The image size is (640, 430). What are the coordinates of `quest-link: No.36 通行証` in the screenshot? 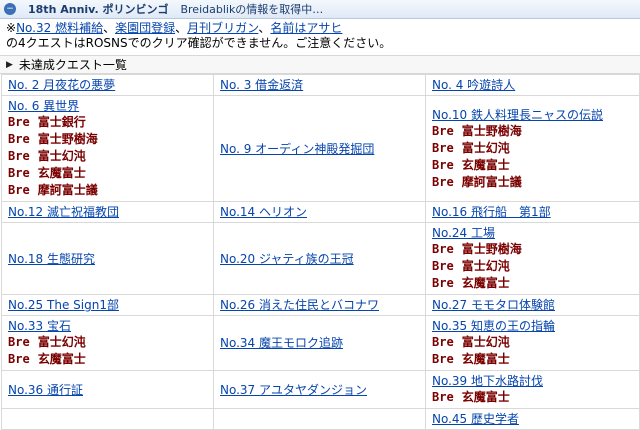 It's located at (45, 390).